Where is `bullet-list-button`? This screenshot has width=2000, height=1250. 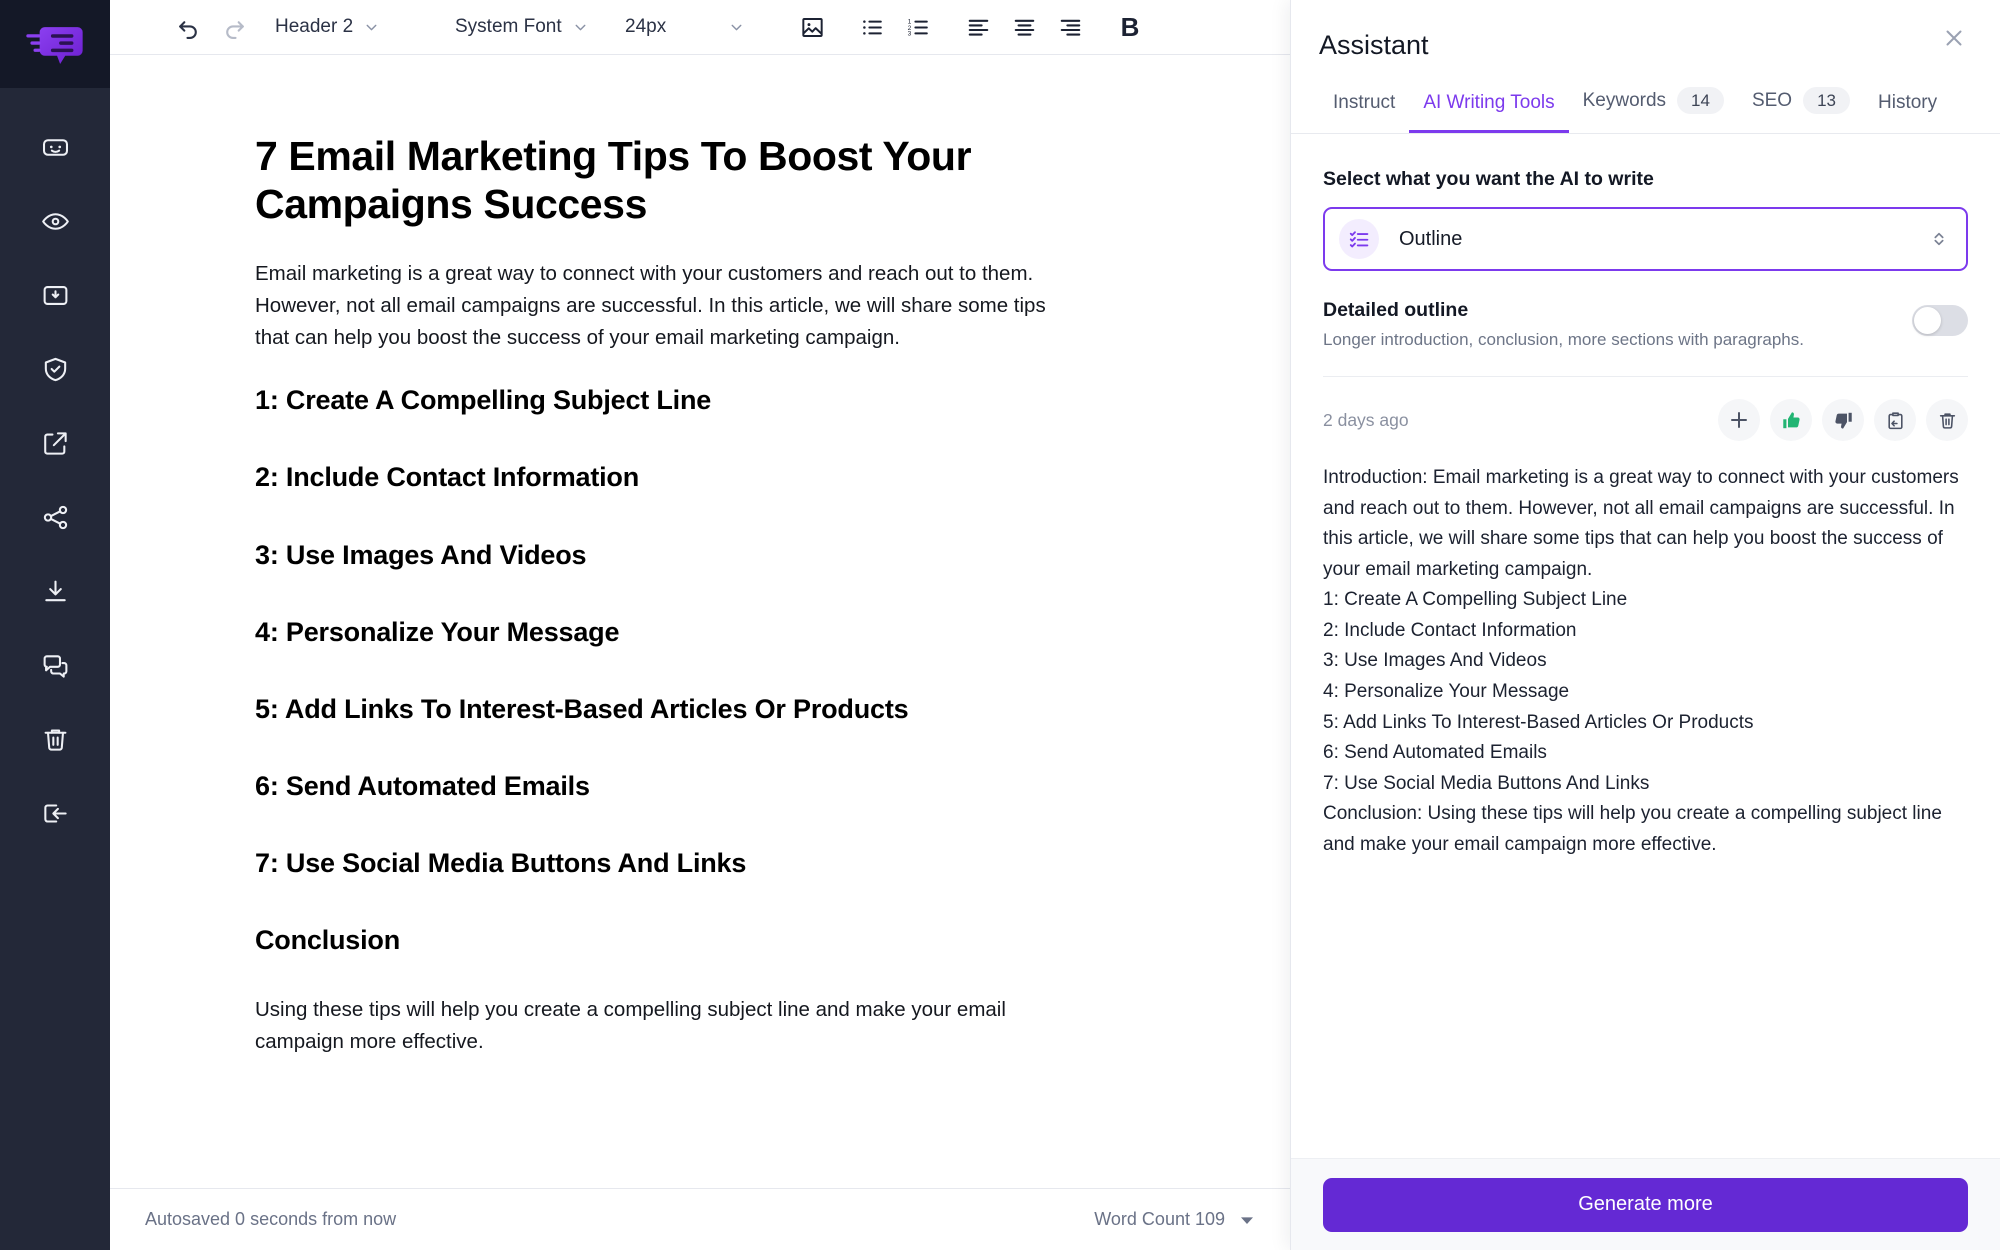
bullet-list-button is located at coordinates (872, 27).